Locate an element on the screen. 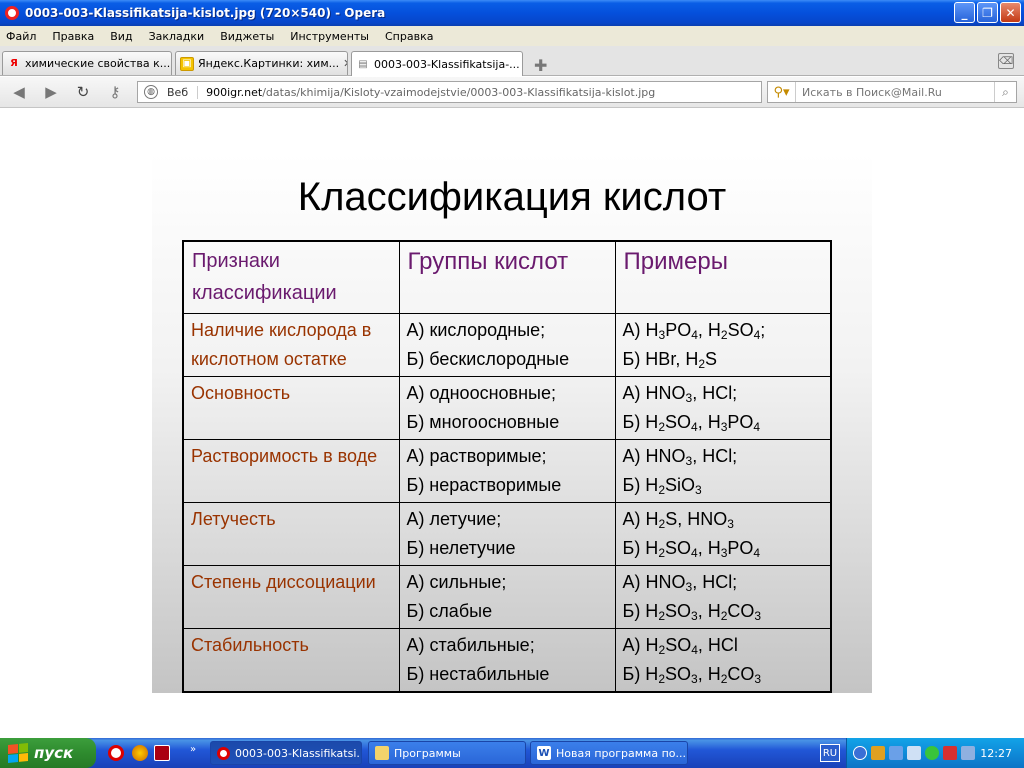 The width and height of the screenshot is (1024, 768). example-cell: А) HNO3, HCl; Б) H2SO3, H2CO3 is located at coordinates (723, 596).